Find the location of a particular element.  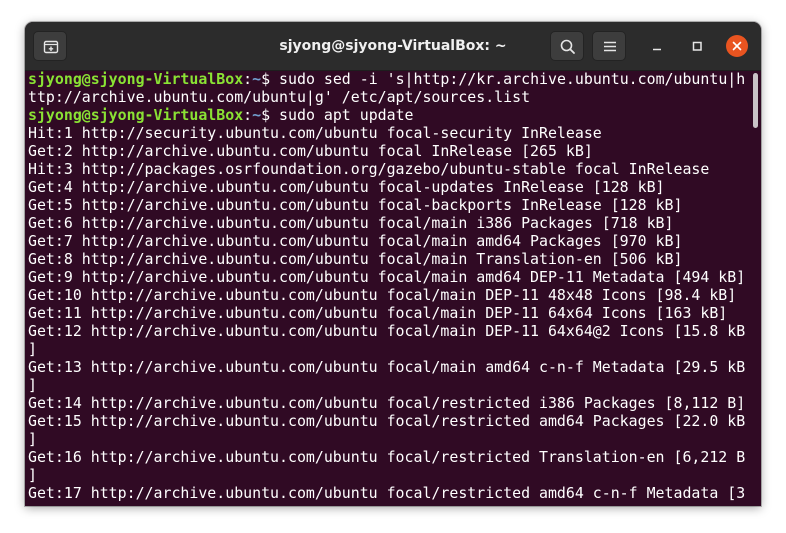

vertical-scrollbar is located at coordinates (755, 288).